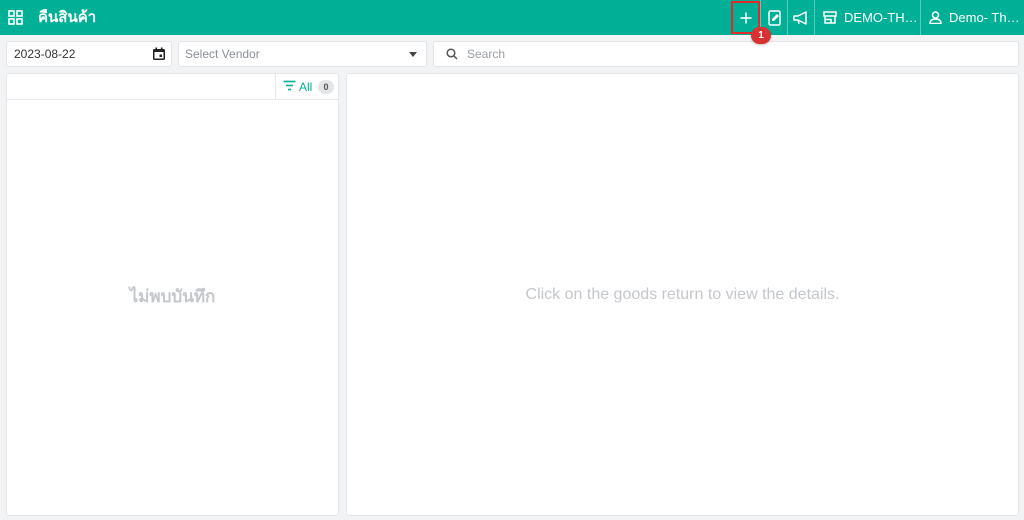 The image size is (1024, 520). Describe the element at coordinates (306, 87) in the screenshot. I see `filter-label: All` at that location.